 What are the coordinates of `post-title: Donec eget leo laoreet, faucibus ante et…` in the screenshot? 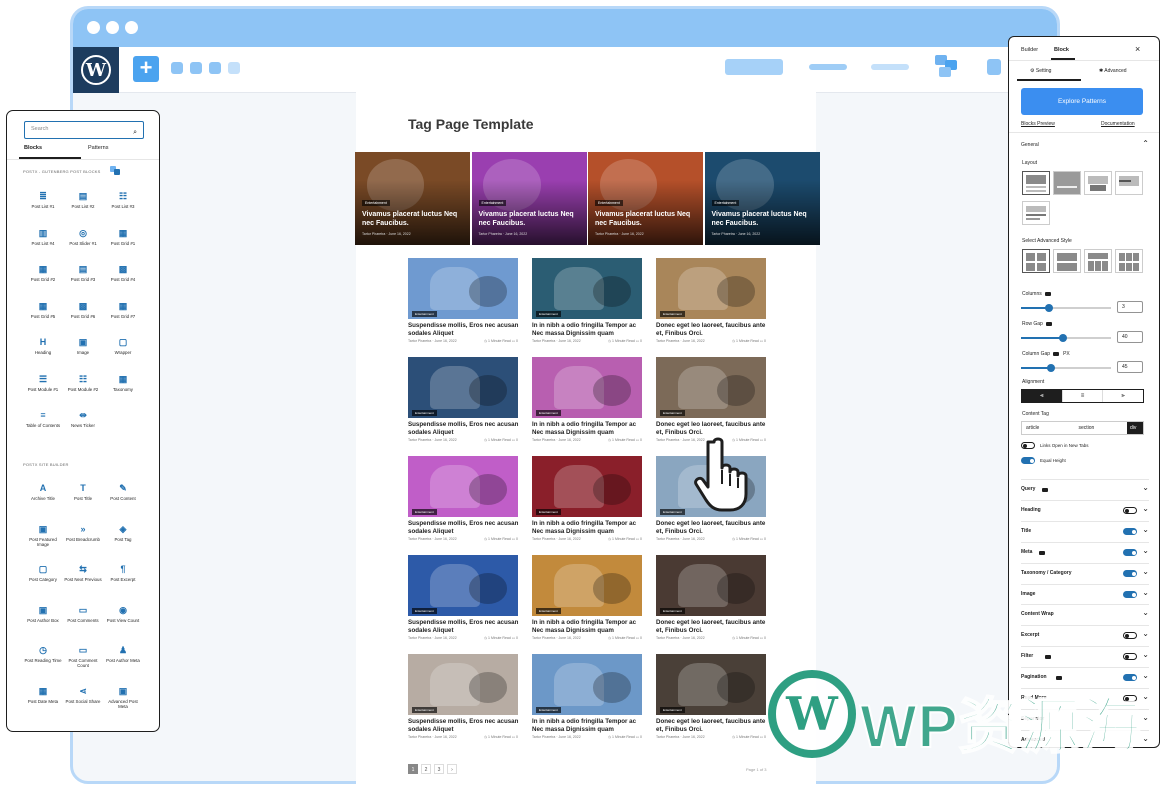 It's located at (712, 429).